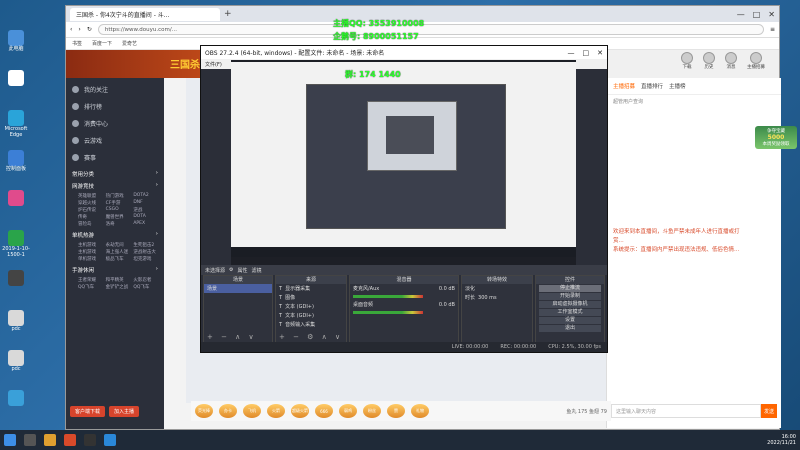 Image resolution: width=800 pixels, height=450 pixels. What do you see at coordinates (145, 280) in the screenshot?
I see `sidebar-game-link: 火影忍者` at bounding box center [145, 280].